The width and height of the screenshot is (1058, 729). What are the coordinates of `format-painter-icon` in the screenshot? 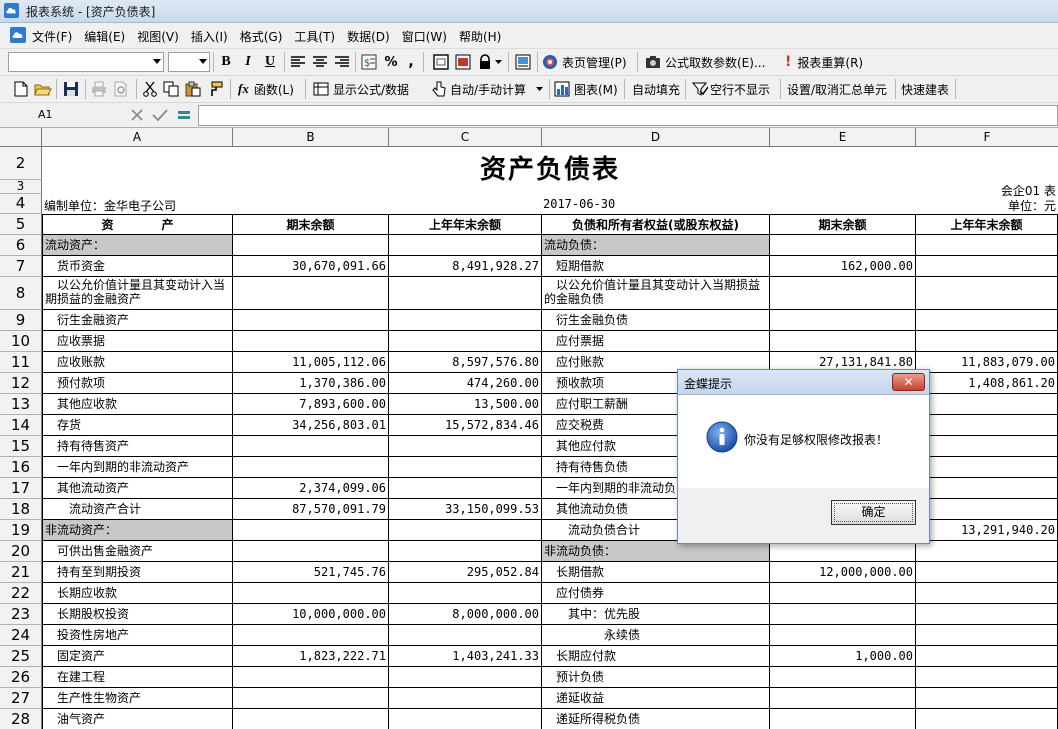 It's located at (215, 89).